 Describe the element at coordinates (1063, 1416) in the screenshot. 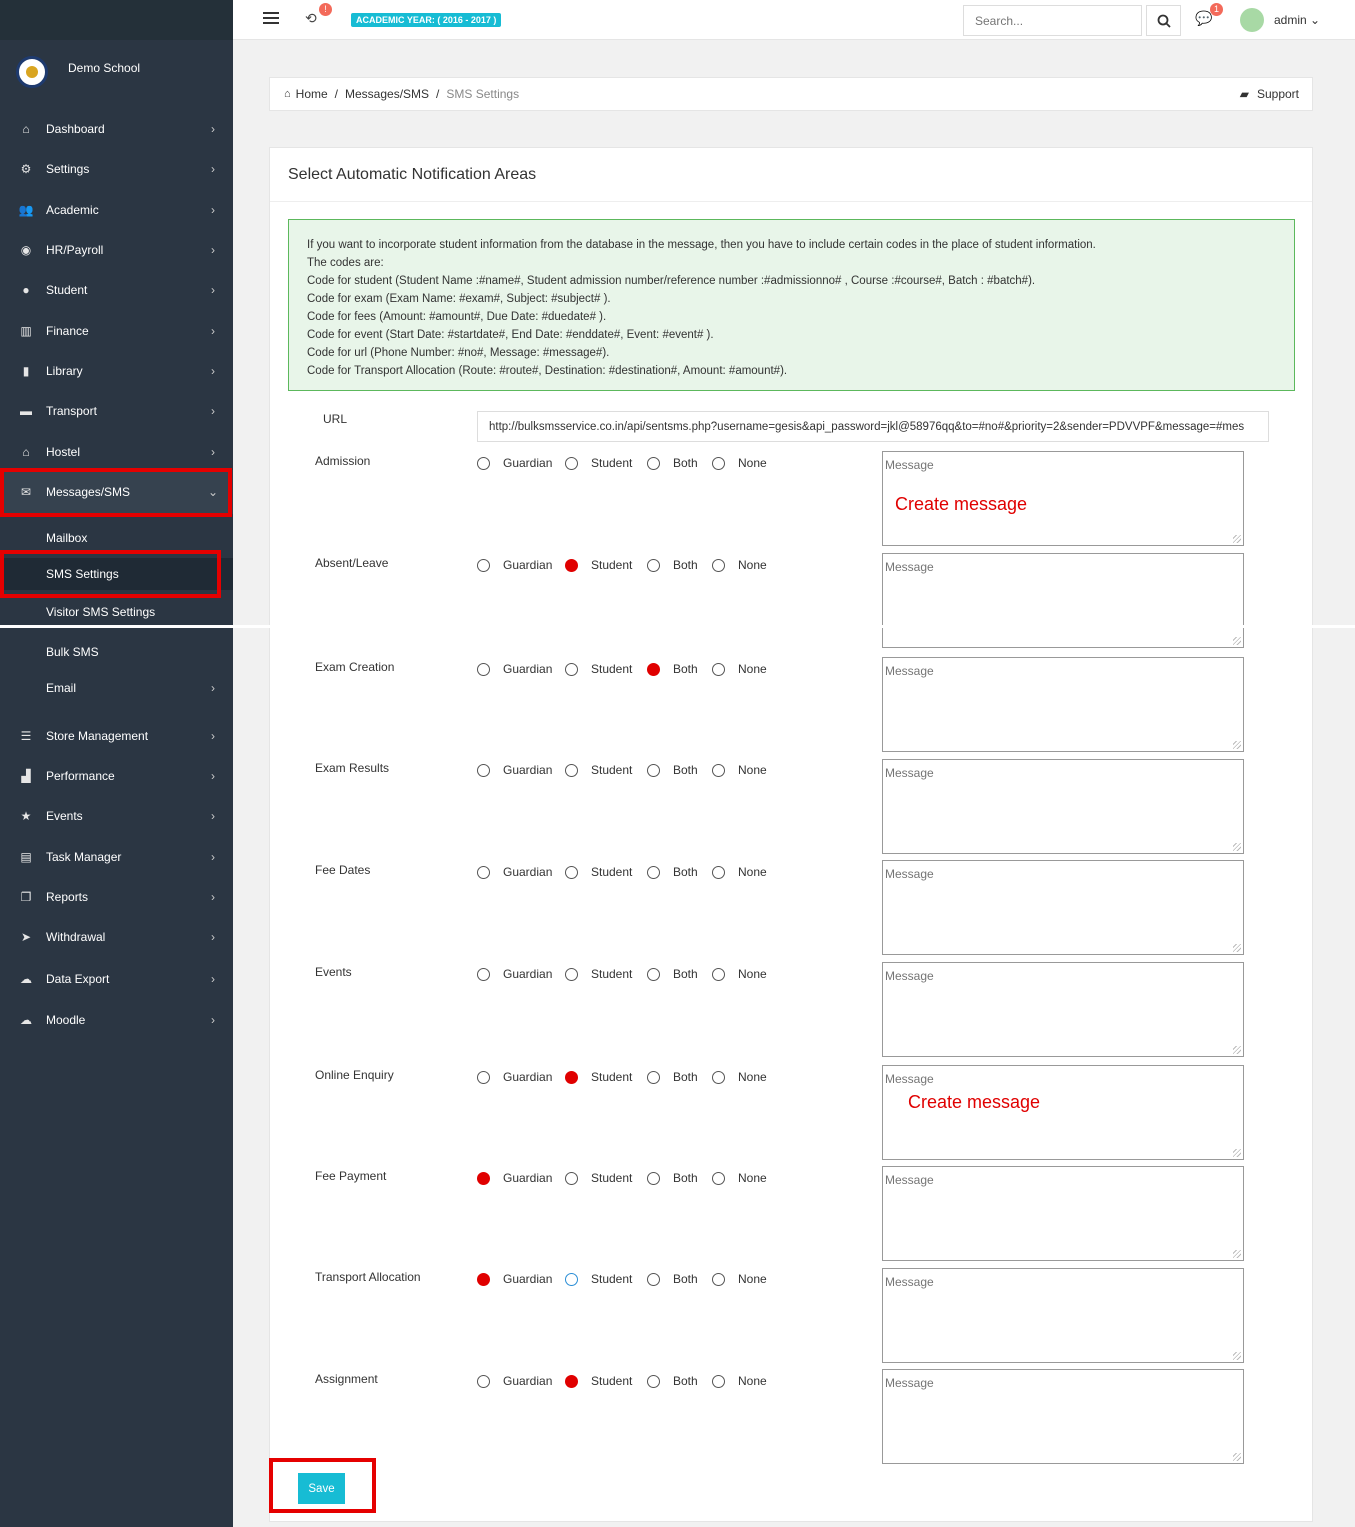

I see `message-textarea-assignment` at that location.